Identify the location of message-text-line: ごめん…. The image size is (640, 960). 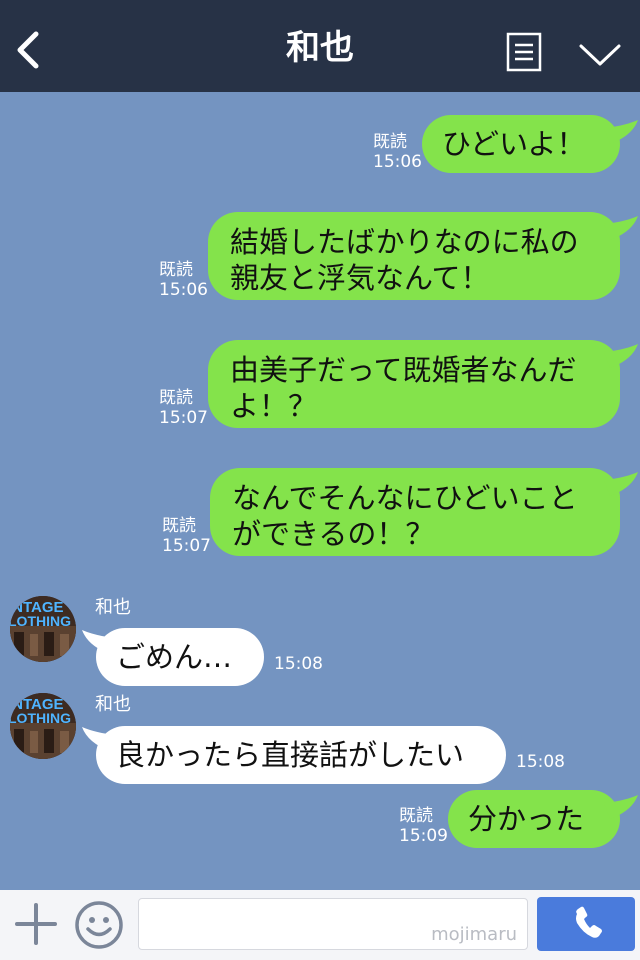
(174, 657).